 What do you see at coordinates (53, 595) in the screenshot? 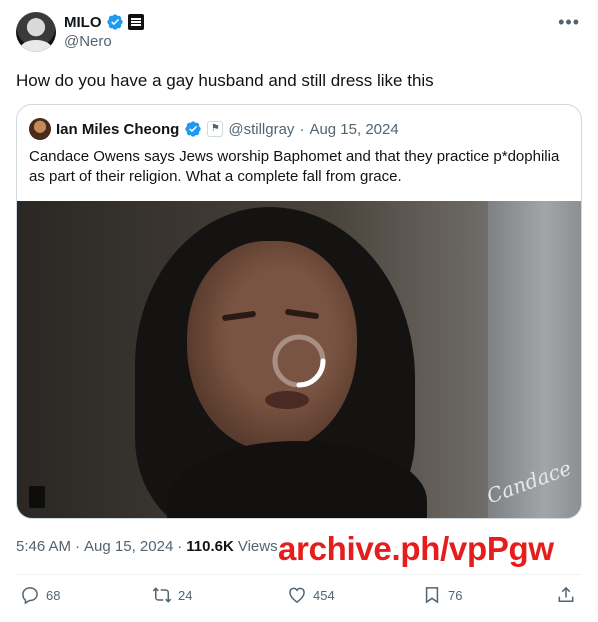
I see `reply-count: 68` at bounding box center [53, 595].